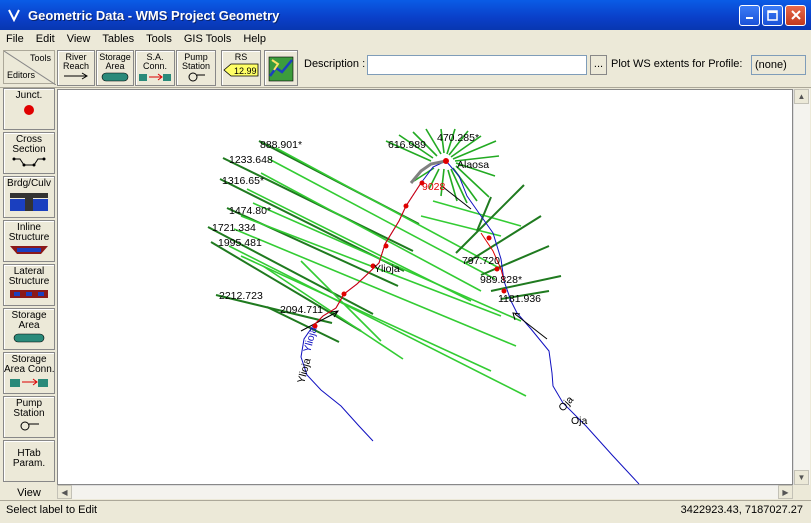 The height and width of the screenshot is (523, 811). Describe the element at coordinates (530, 326) in the screenshot. I see `flow-arrow-icon` at that location.